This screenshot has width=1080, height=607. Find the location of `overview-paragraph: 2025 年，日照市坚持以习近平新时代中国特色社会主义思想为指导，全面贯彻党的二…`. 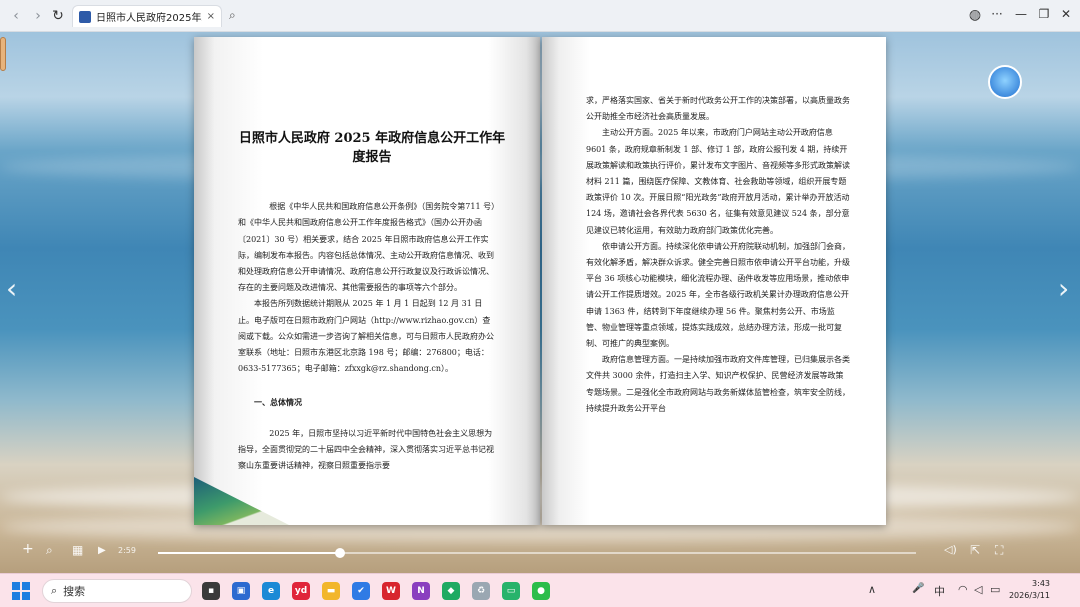

overview-paragraph: 2025 年，日照市坚持以习近平新时代中国特色社会主义思想为指导，全面贯彻党的二… is located at coordinates (366, 450).